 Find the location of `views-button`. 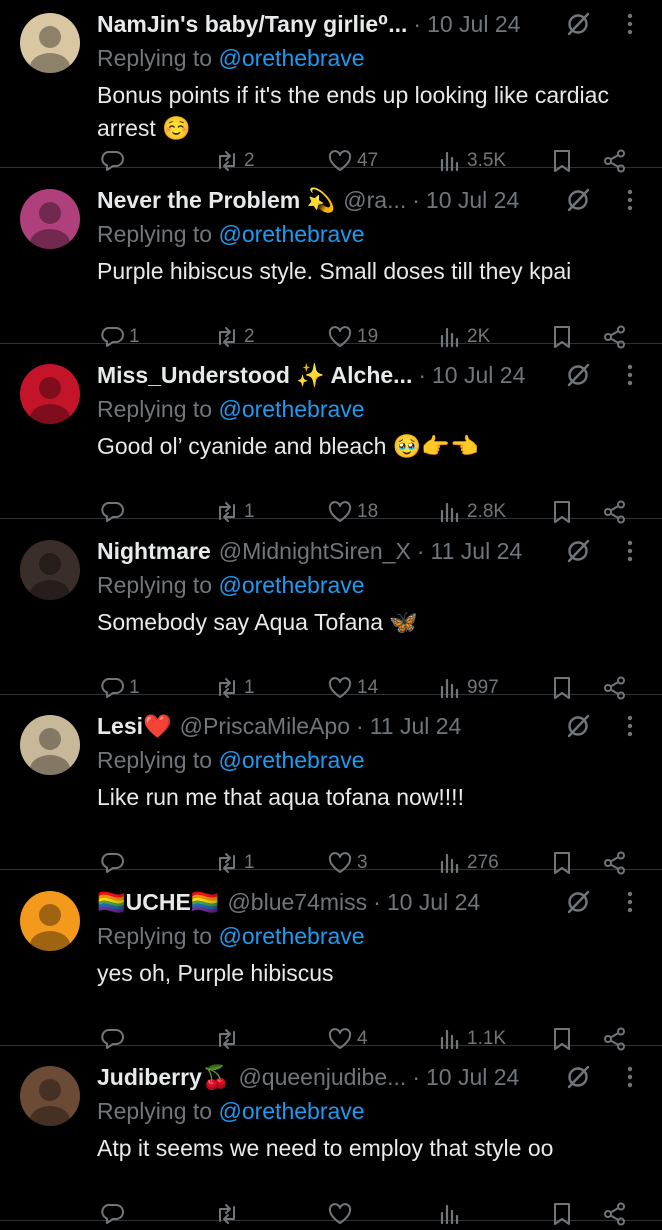

views-button is located at coordinates (452, 1214).